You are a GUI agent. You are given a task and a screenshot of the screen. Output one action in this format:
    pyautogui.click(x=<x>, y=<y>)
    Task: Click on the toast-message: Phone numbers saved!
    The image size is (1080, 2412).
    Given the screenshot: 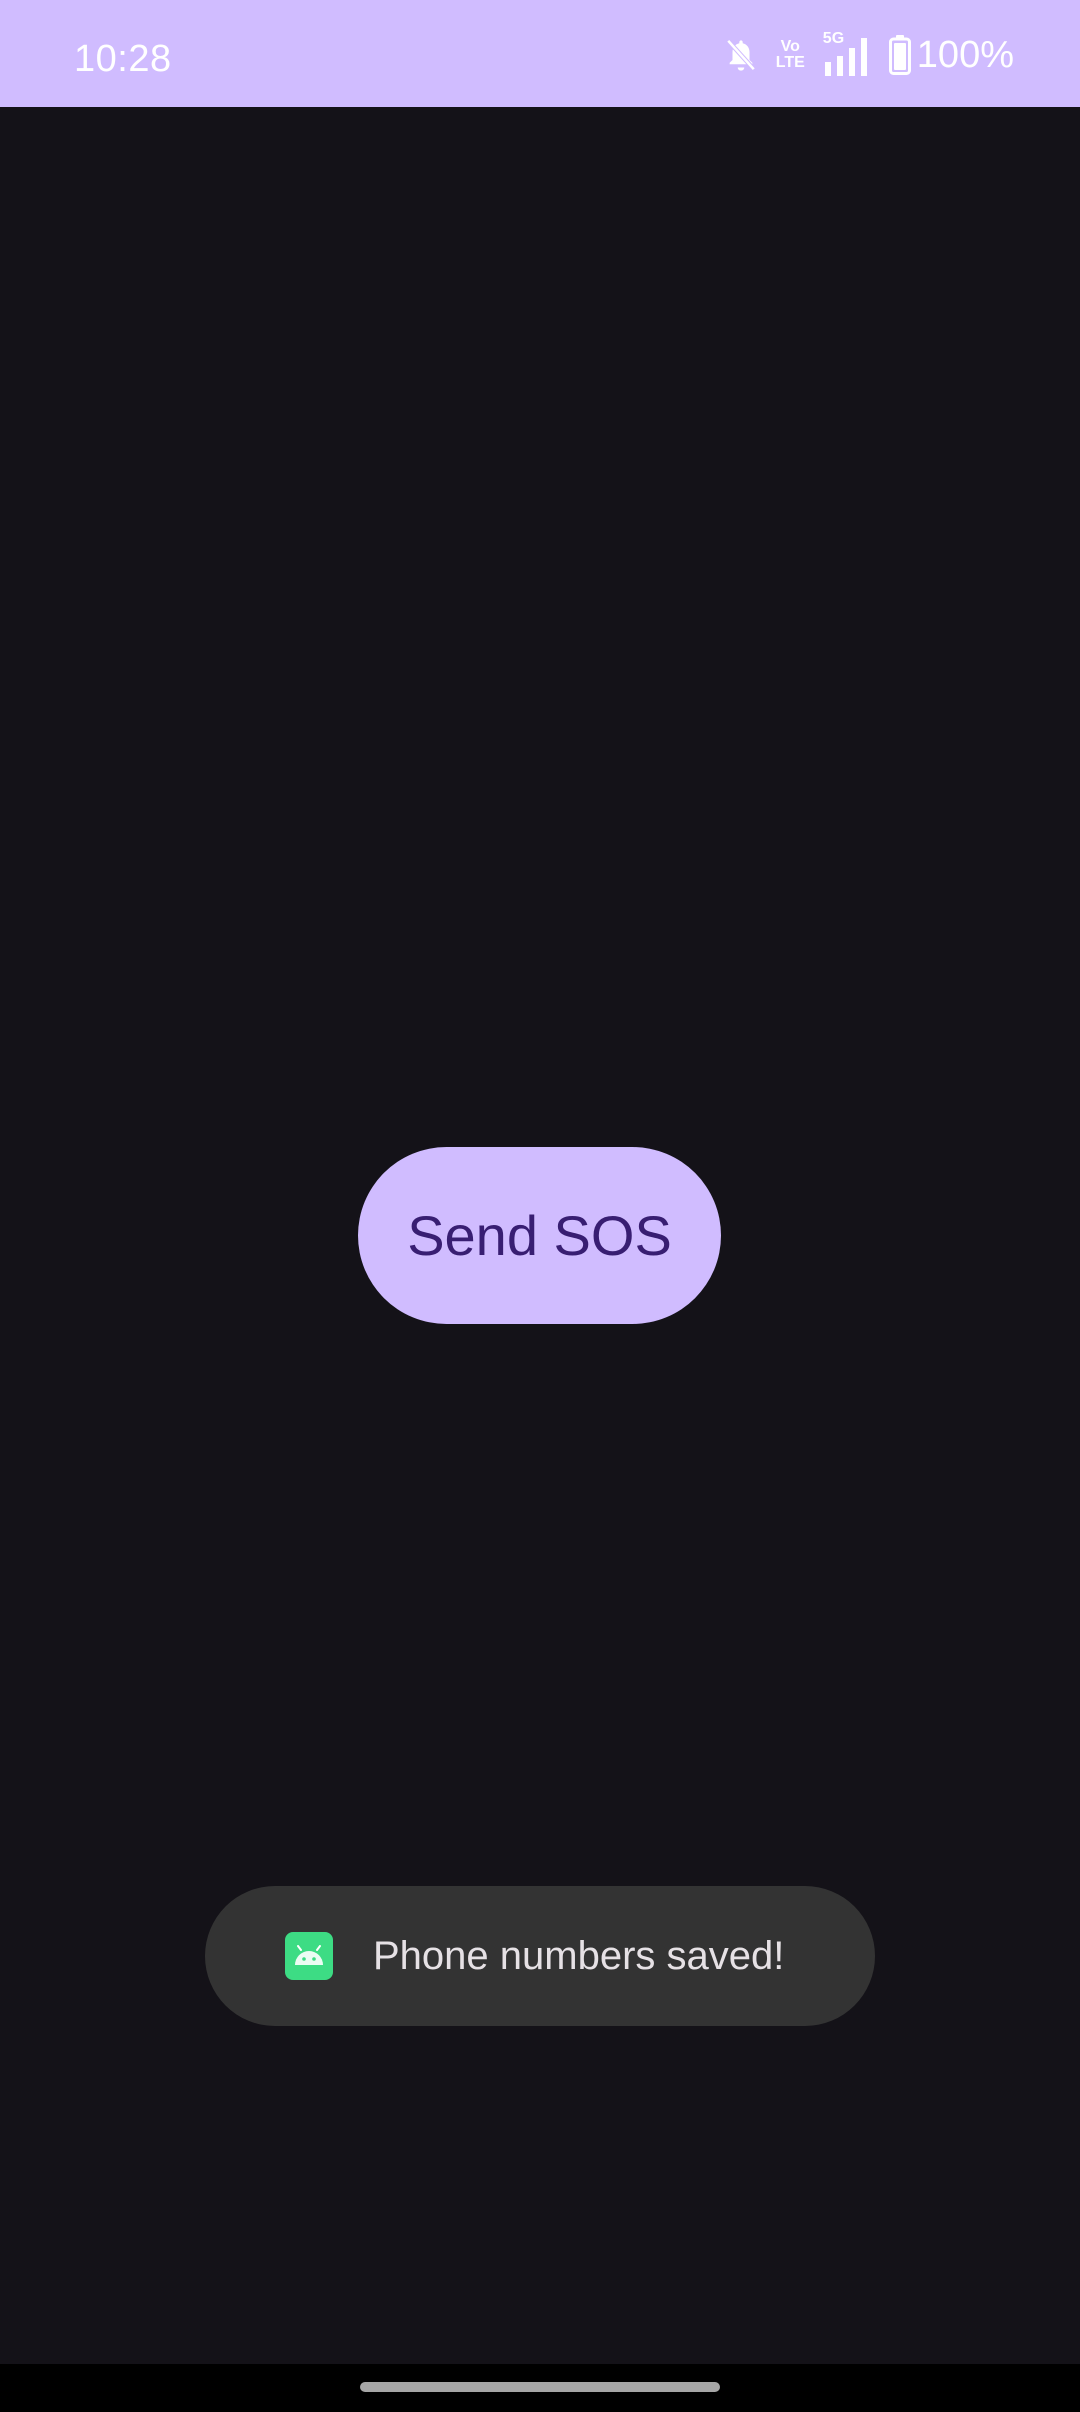 What is the action you would take?
    pyautogui.click(x=579, y=1956)
    